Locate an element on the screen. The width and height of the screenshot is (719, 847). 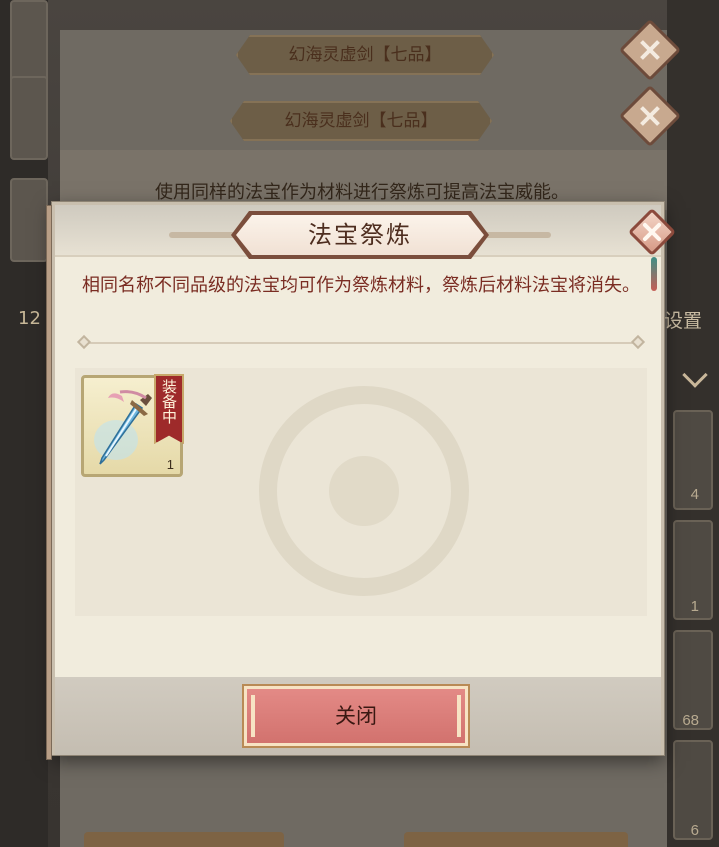
background-hint-text: 使用同样的法宝作为材料进行祭炼可提高法宝威能。 is located at coordinates (362, 192).